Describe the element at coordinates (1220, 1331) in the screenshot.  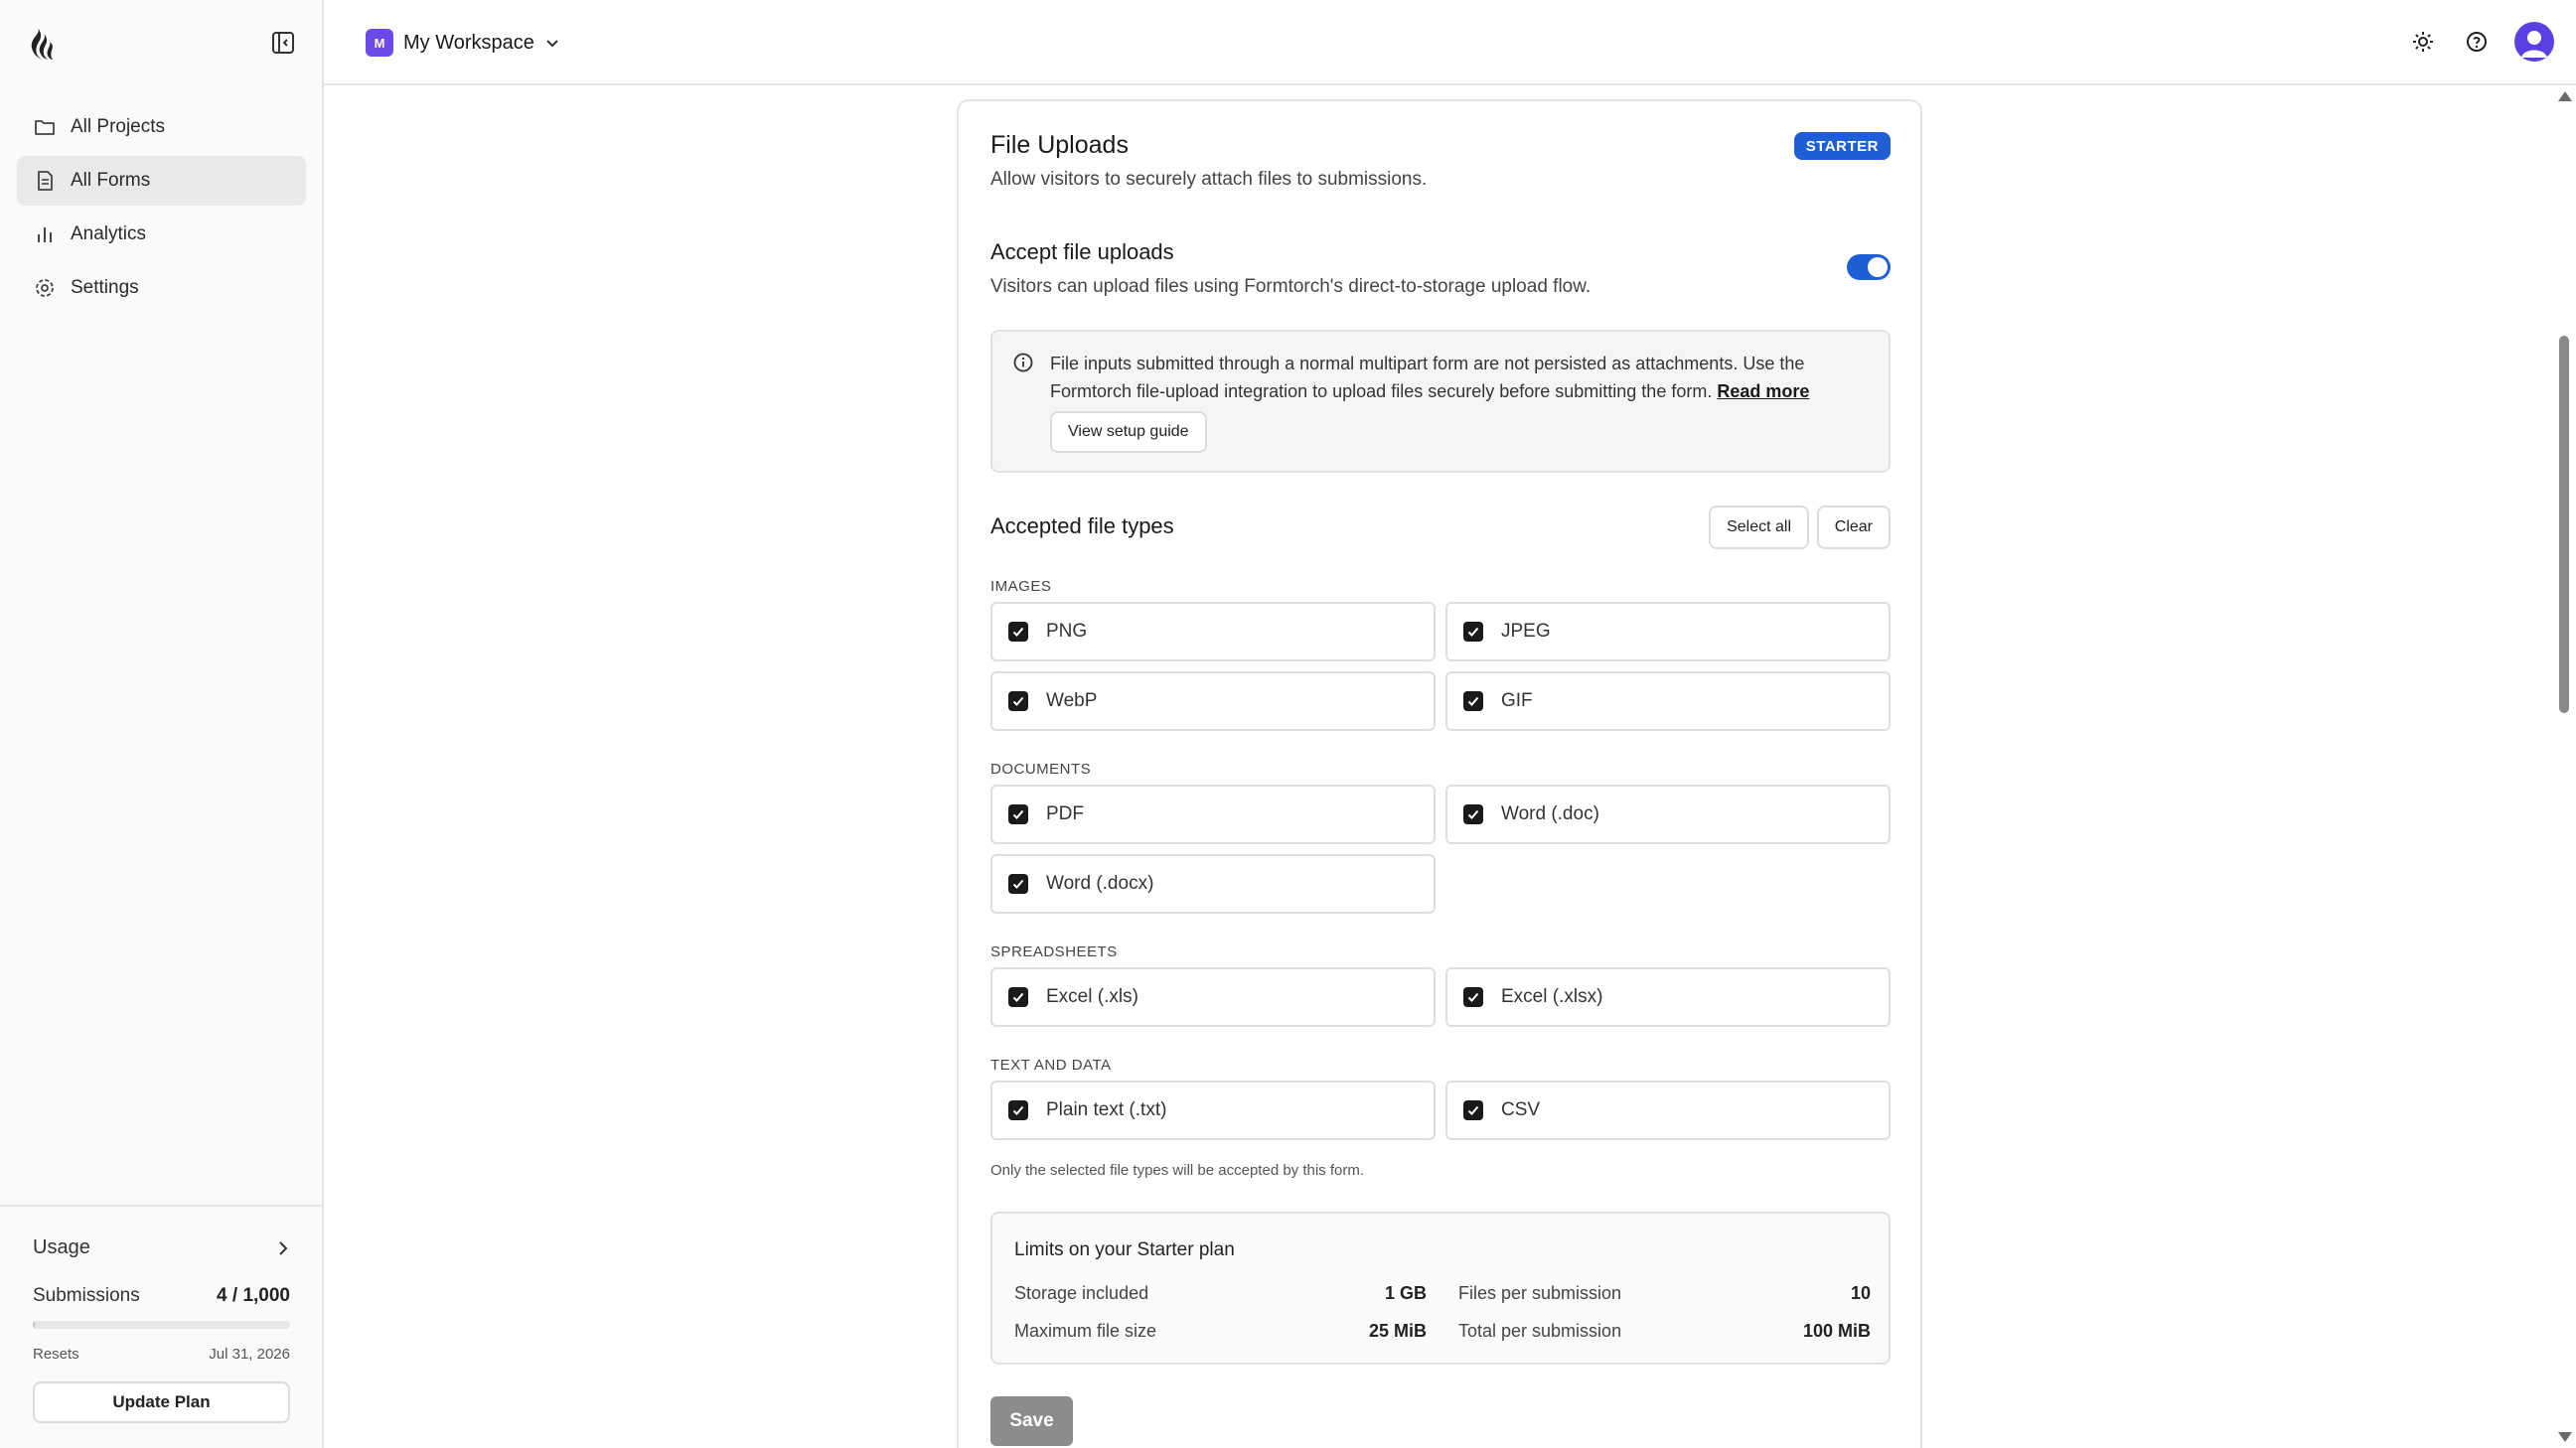
I see `limit-row-max-file-size: Maximum file size 25 MiB` at that location.